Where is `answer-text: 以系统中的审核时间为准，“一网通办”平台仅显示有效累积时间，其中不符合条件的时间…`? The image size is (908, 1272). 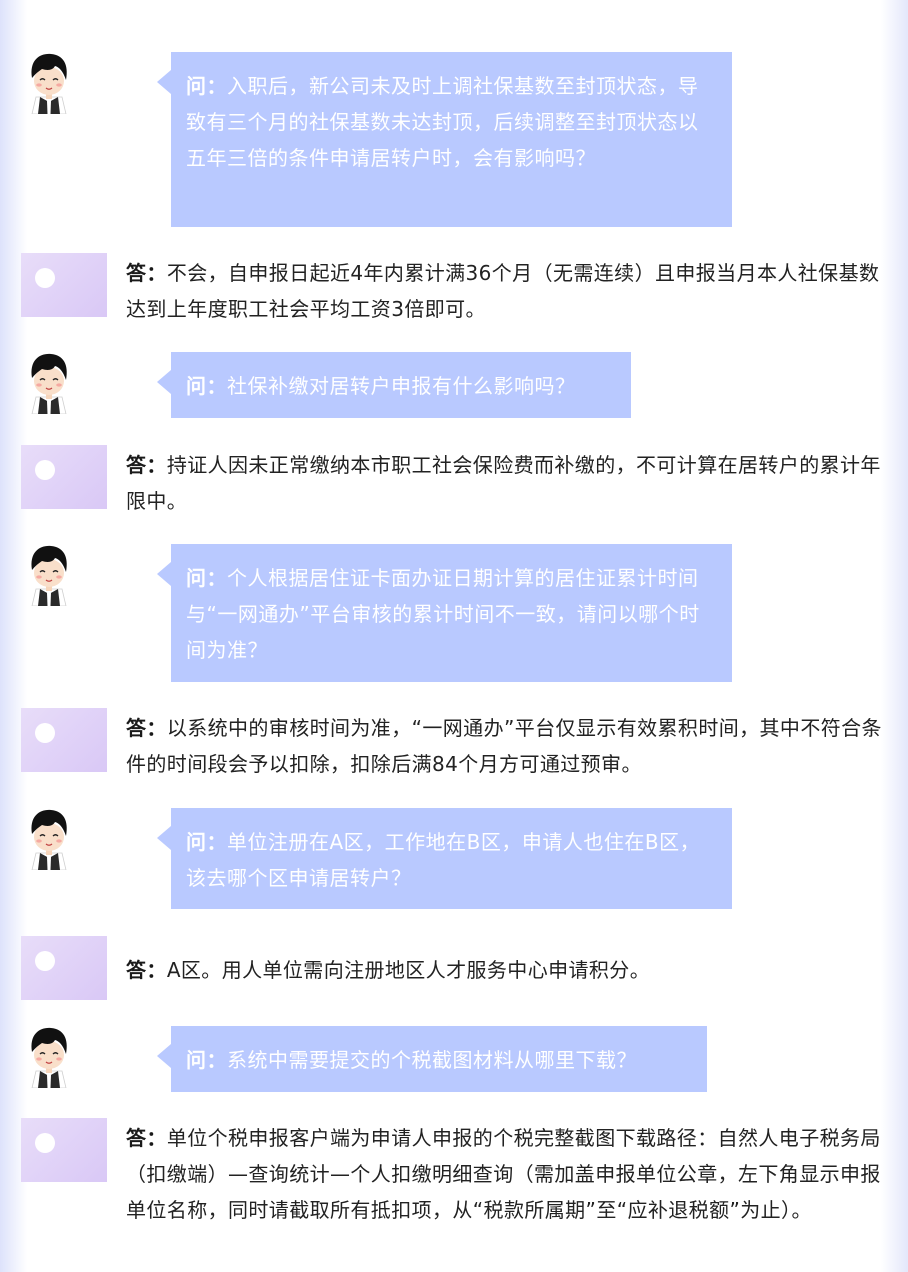
answer-text: 以系统中的审核时间为准，“一网通办”平台仅显示有效累积时间，其中不符合条件的时间… is located at coordinates (504, 746).